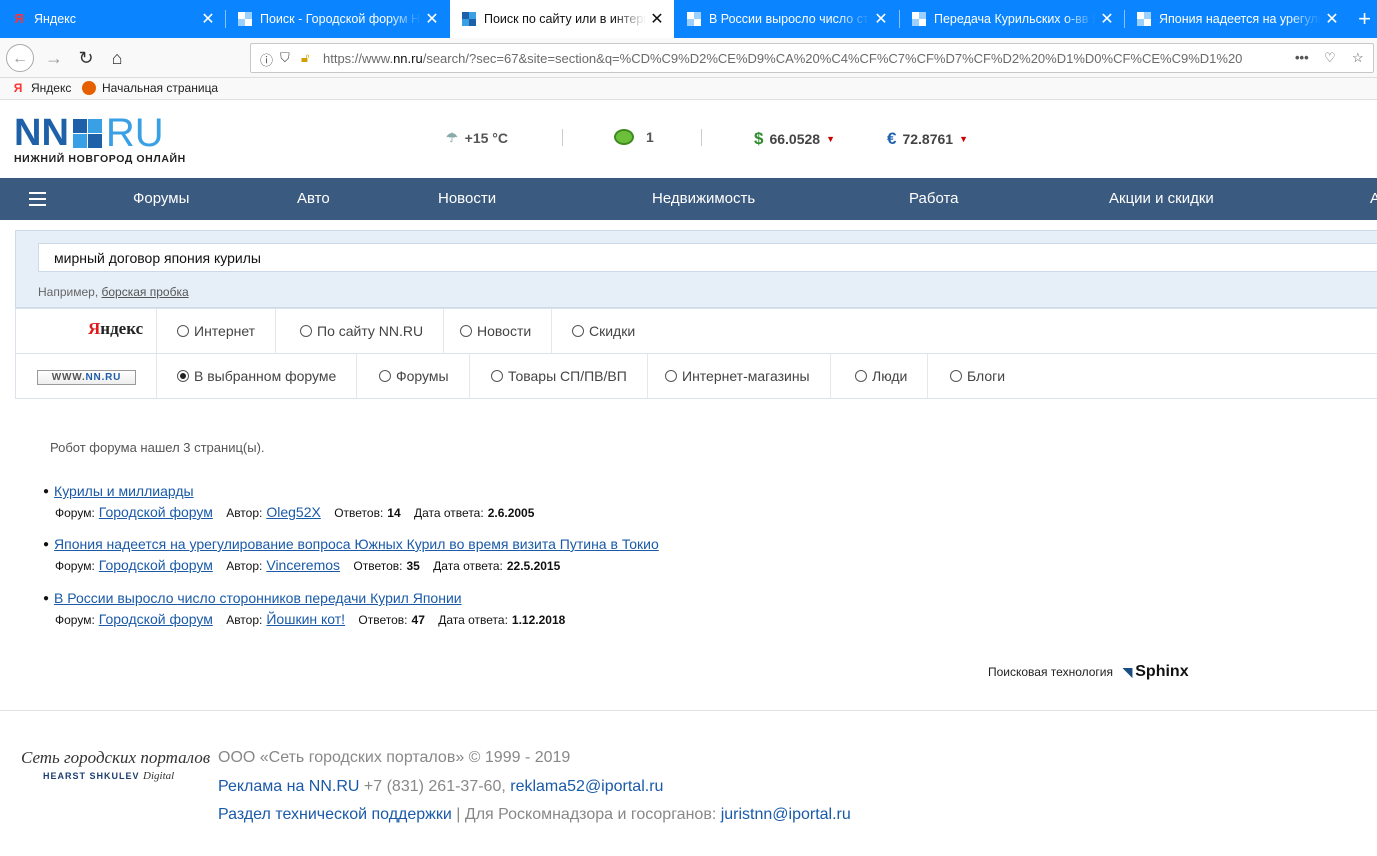  I want to click on option-selected-forum: В выбранном форуме, so click(257, 376).